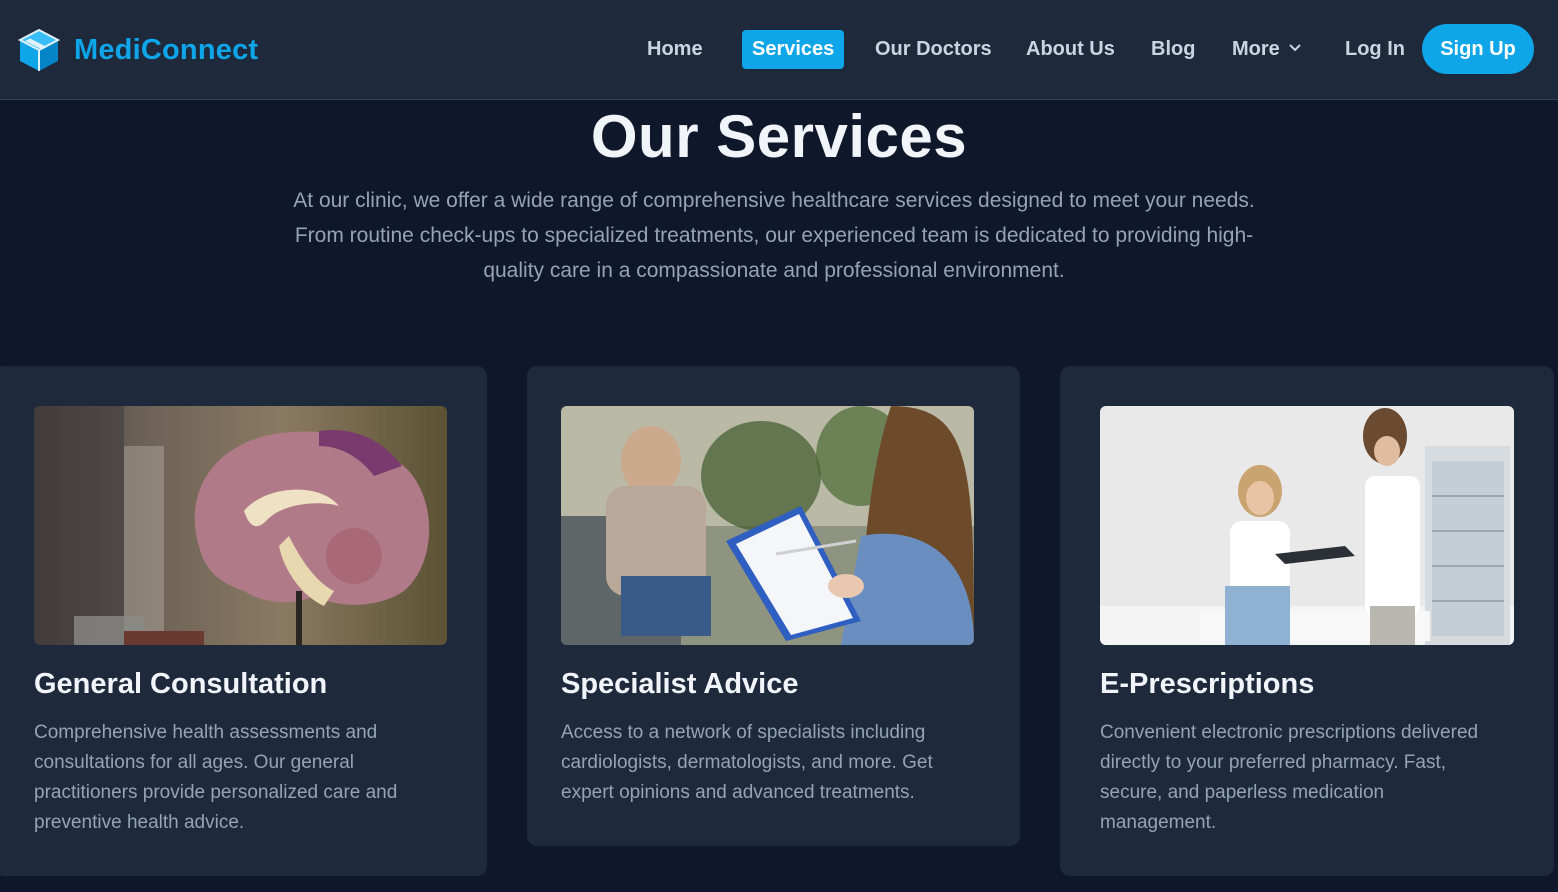 The width and height of the screenshot is (1558, 892). I want to click on nav-home: Home, so click(675, 49).